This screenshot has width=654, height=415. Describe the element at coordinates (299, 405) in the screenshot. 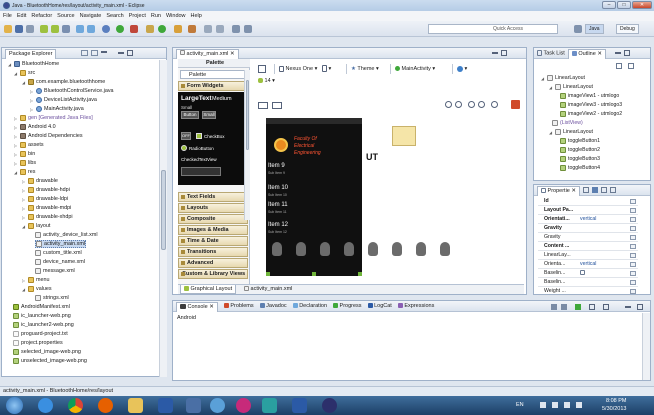

I see `word-icon` at that location.